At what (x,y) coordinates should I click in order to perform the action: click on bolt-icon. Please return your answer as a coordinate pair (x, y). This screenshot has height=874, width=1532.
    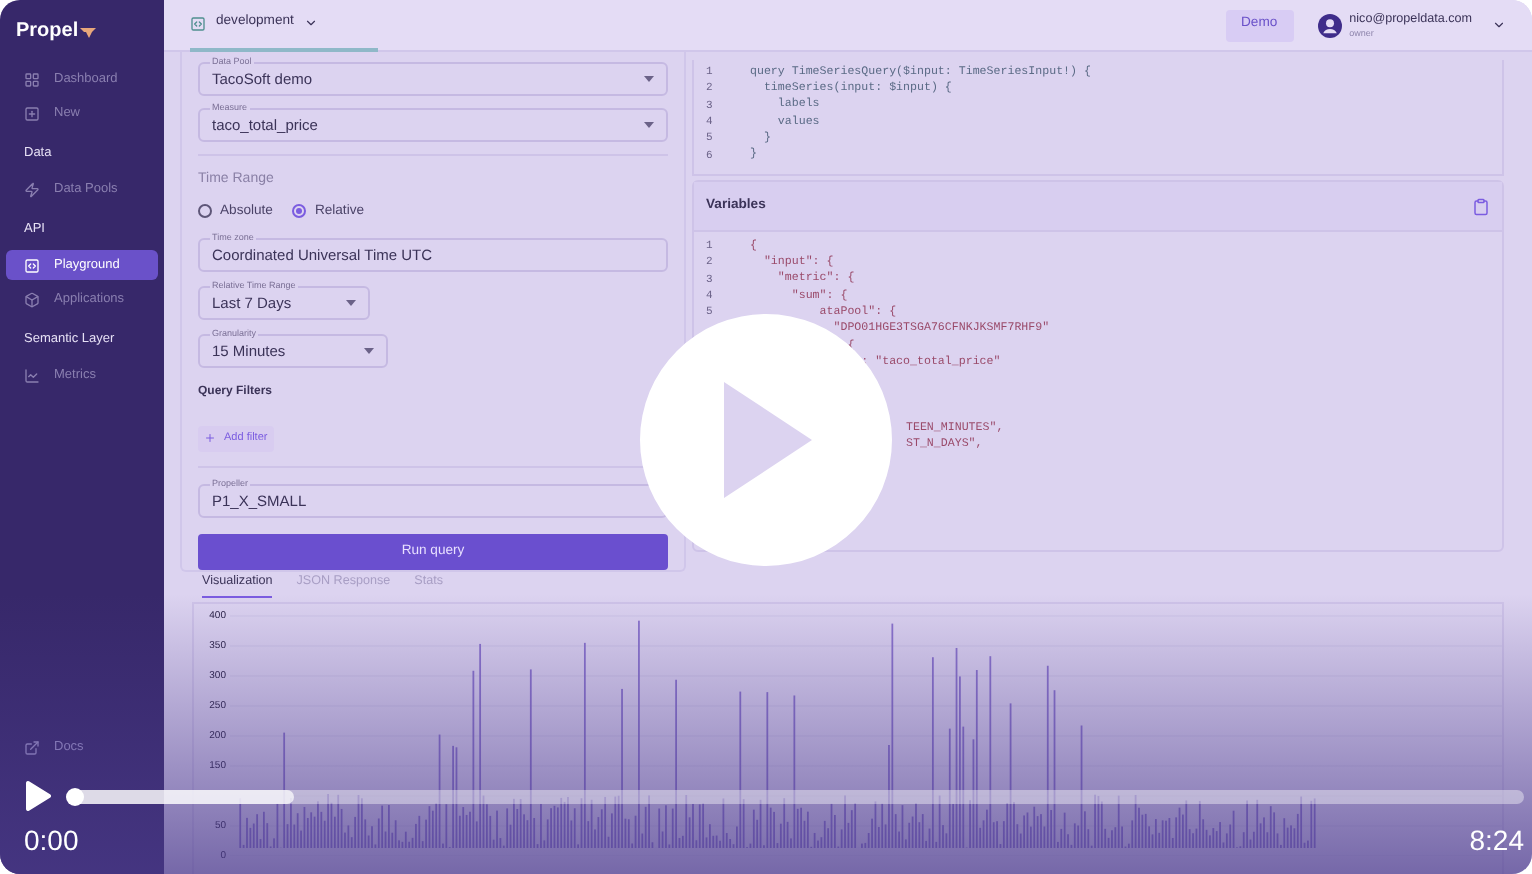
    Looking at the image, I should click on (32, 189).